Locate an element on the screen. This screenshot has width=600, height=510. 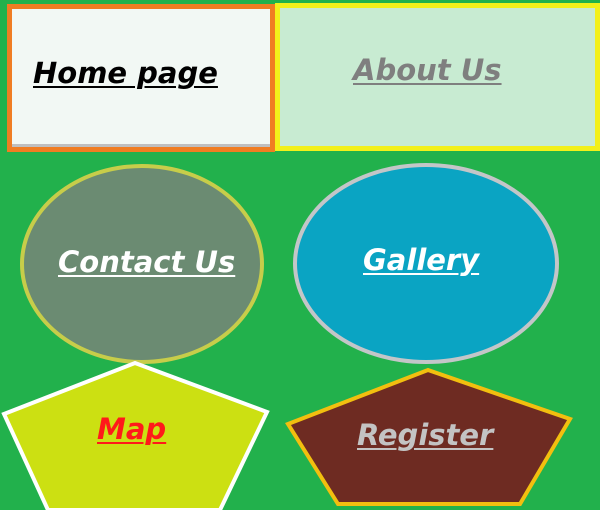
register-link: Register is located at coordinates (425, 435).